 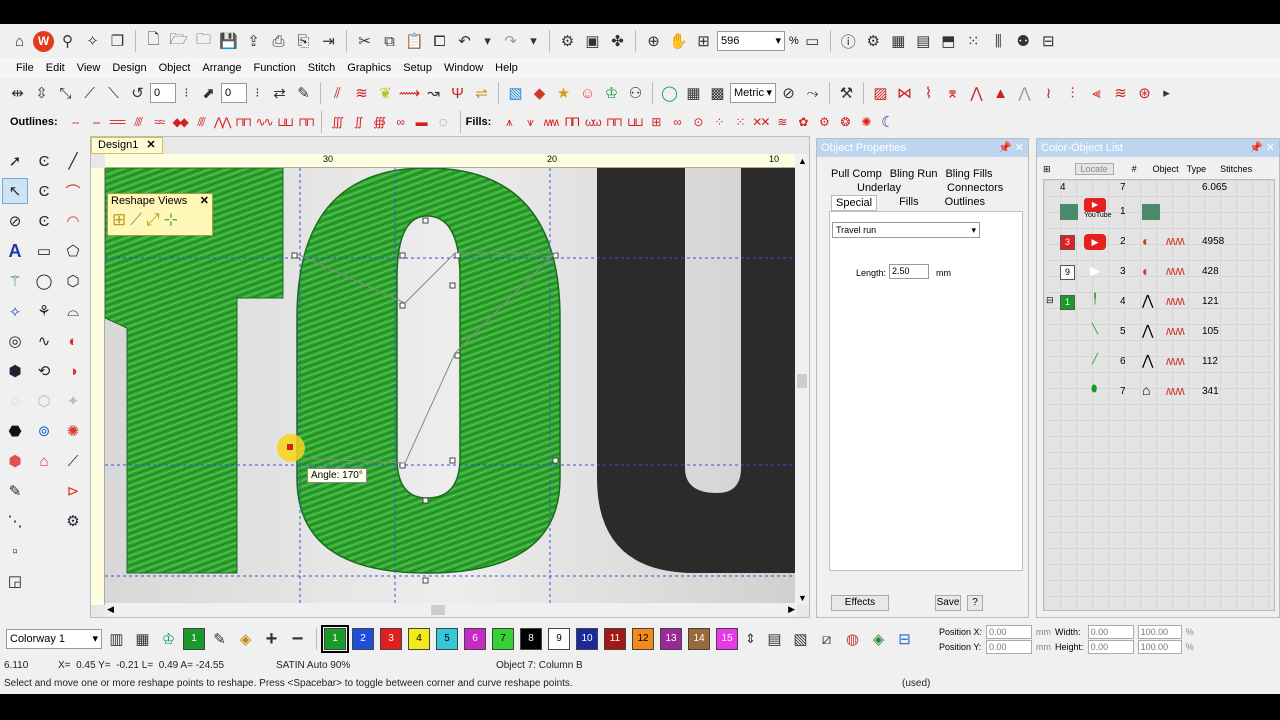 What do you see at coordinates (753, 93) in the screenshot?
I see `units-select: Metric ▾` at bounding box center [753, 93].